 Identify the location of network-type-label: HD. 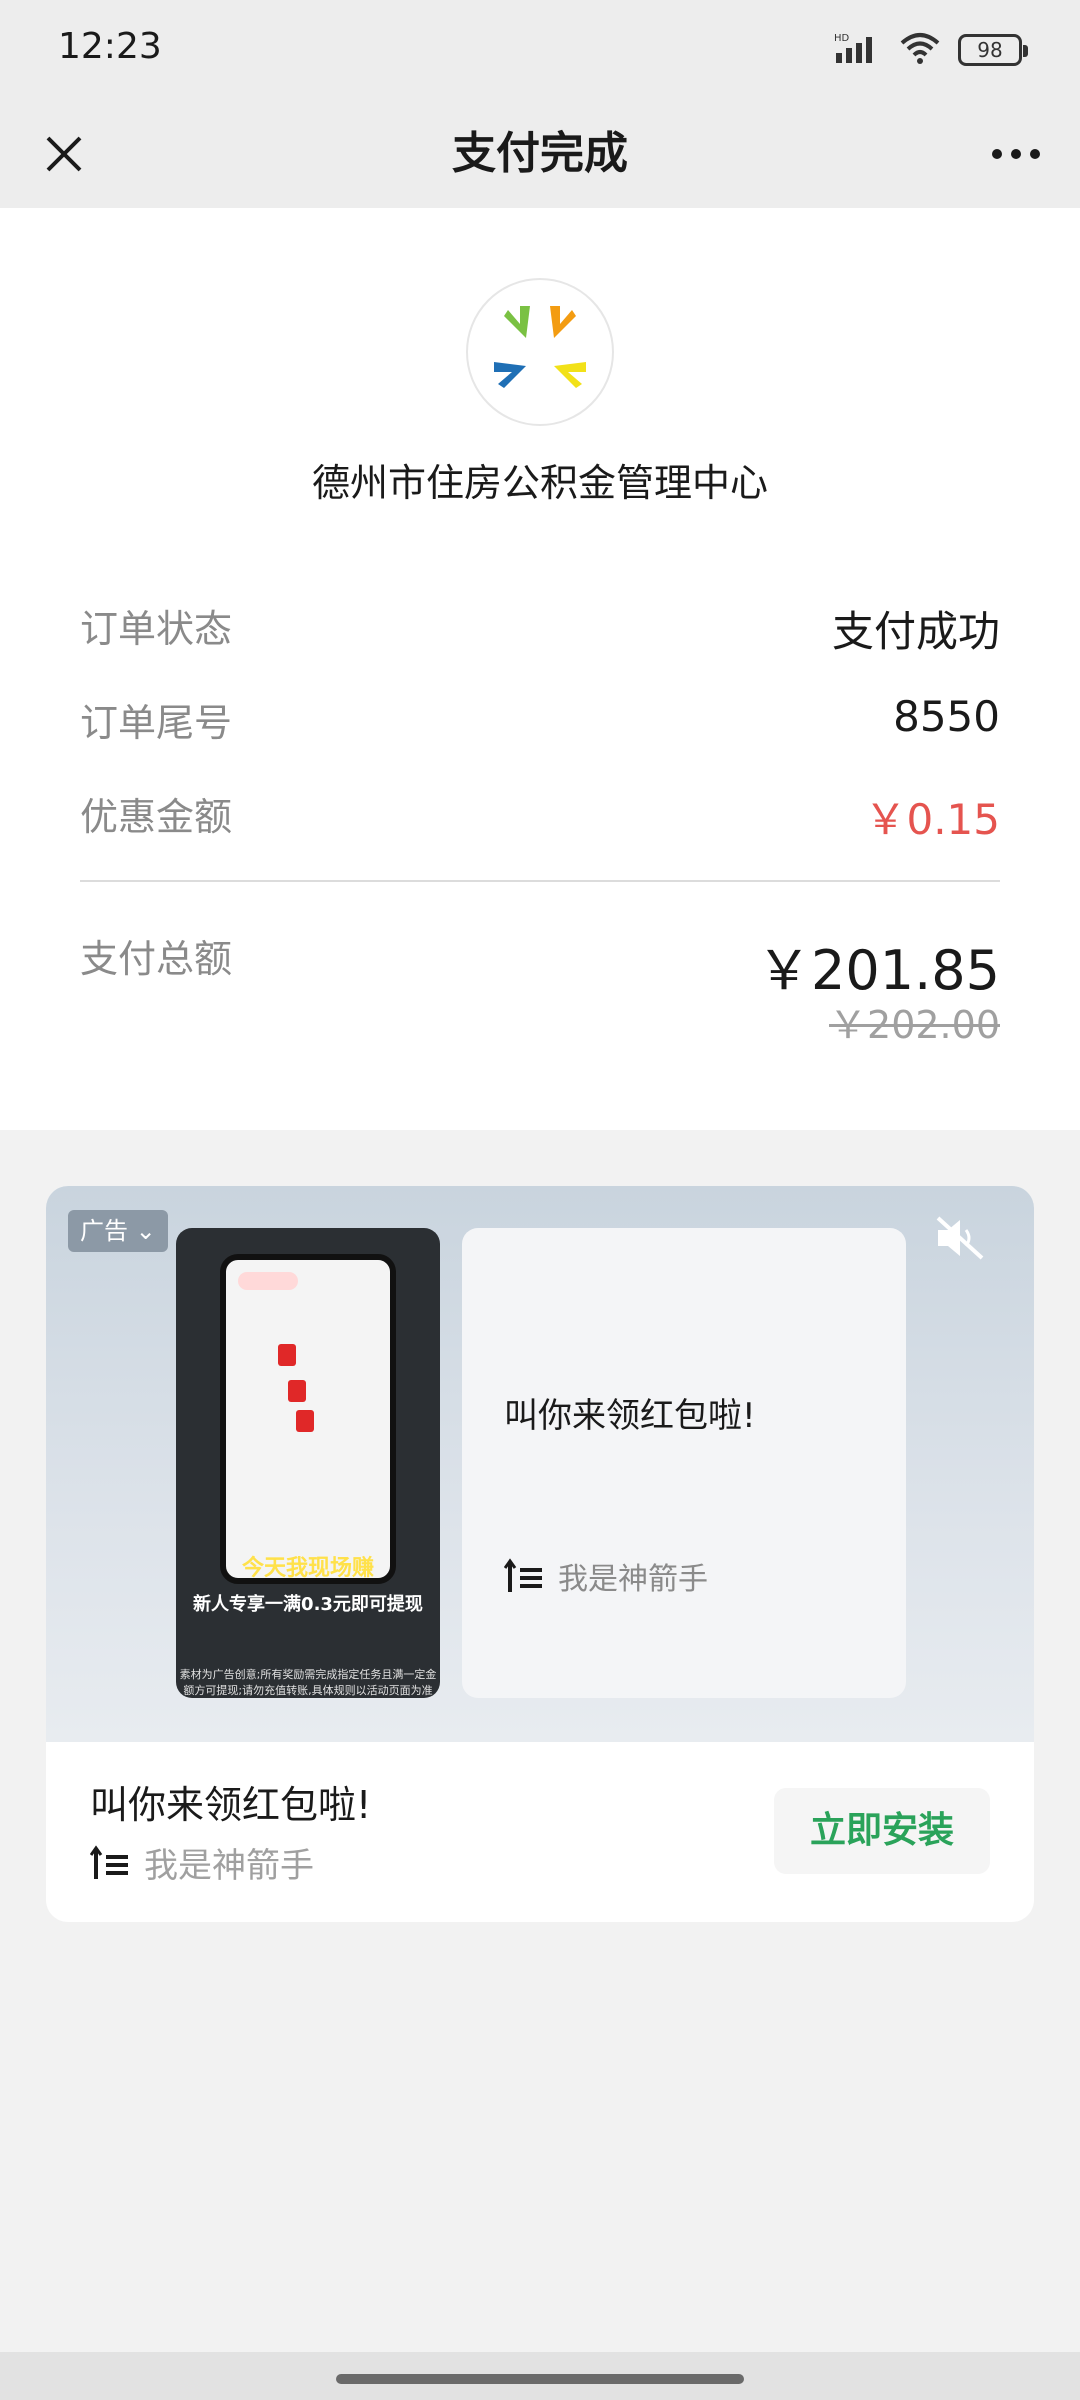
(842, 38).